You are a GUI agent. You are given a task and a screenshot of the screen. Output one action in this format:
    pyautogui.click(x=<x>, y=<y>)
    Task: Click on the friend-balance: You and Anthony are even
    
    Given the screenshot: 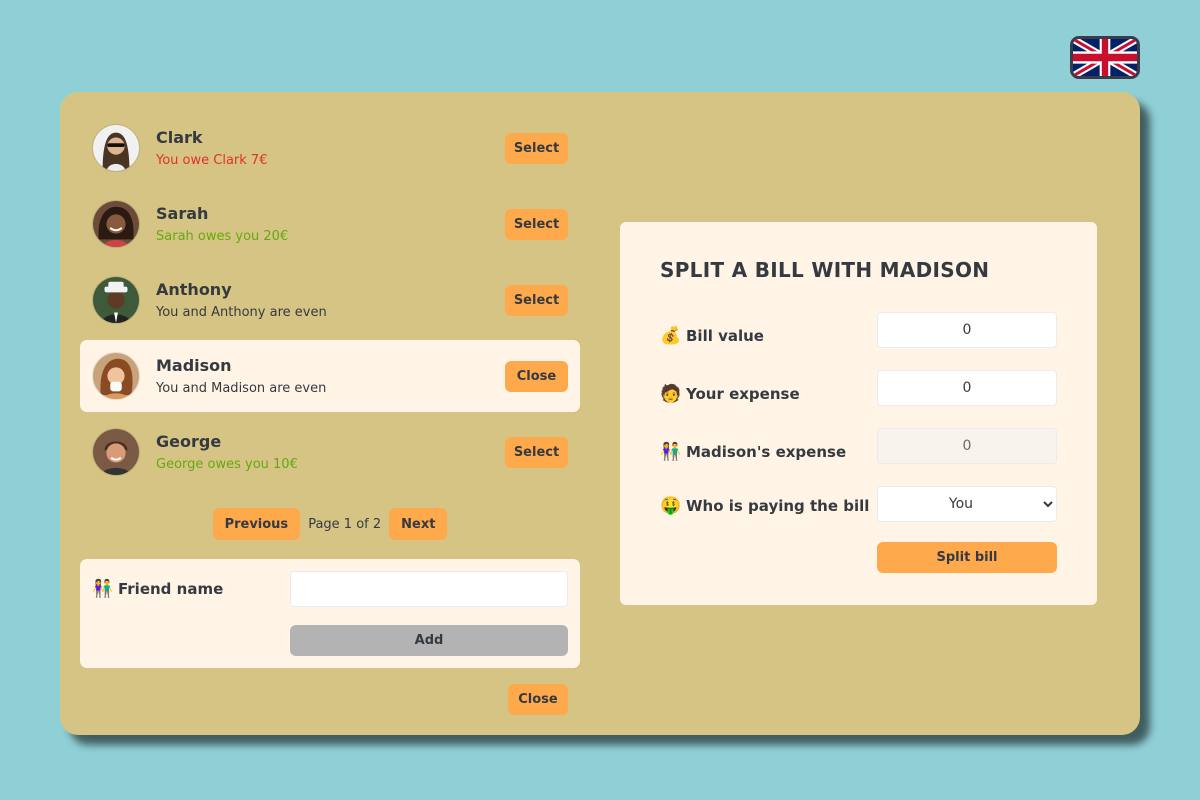 What is the action you would take?
    pyautogui.click(x=241, y=312)
    